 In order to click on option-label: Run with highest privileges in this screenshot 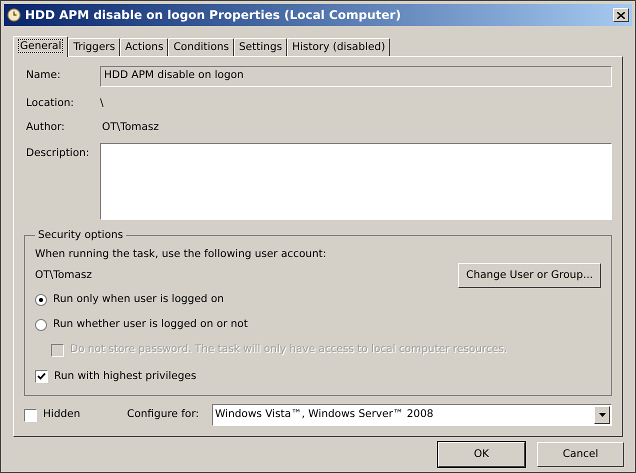, I will do `click(125, 376)`.